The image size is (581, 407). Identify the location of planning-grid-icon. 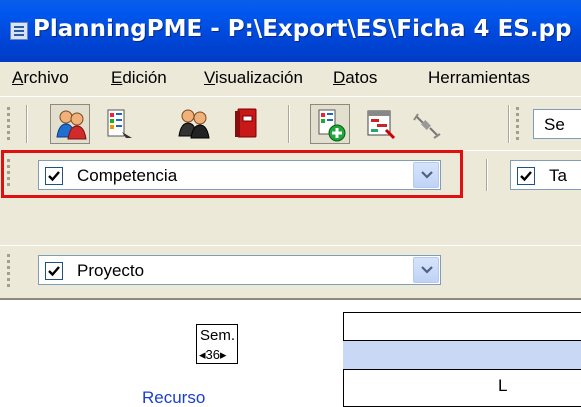
(380, 124).